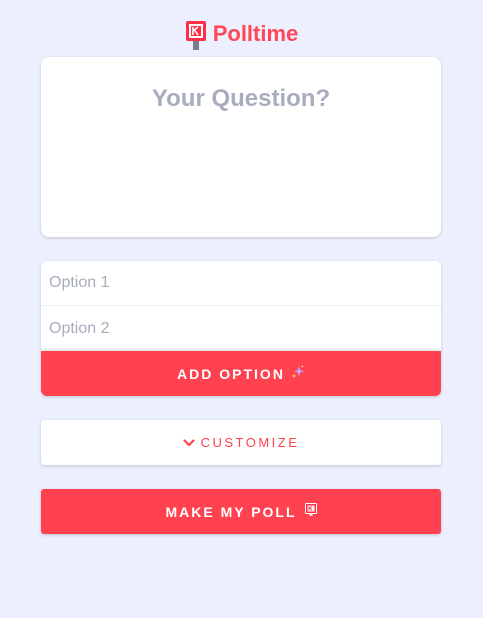  I want to click on customize-label: CUSTOMIZE, so click(250, 442).